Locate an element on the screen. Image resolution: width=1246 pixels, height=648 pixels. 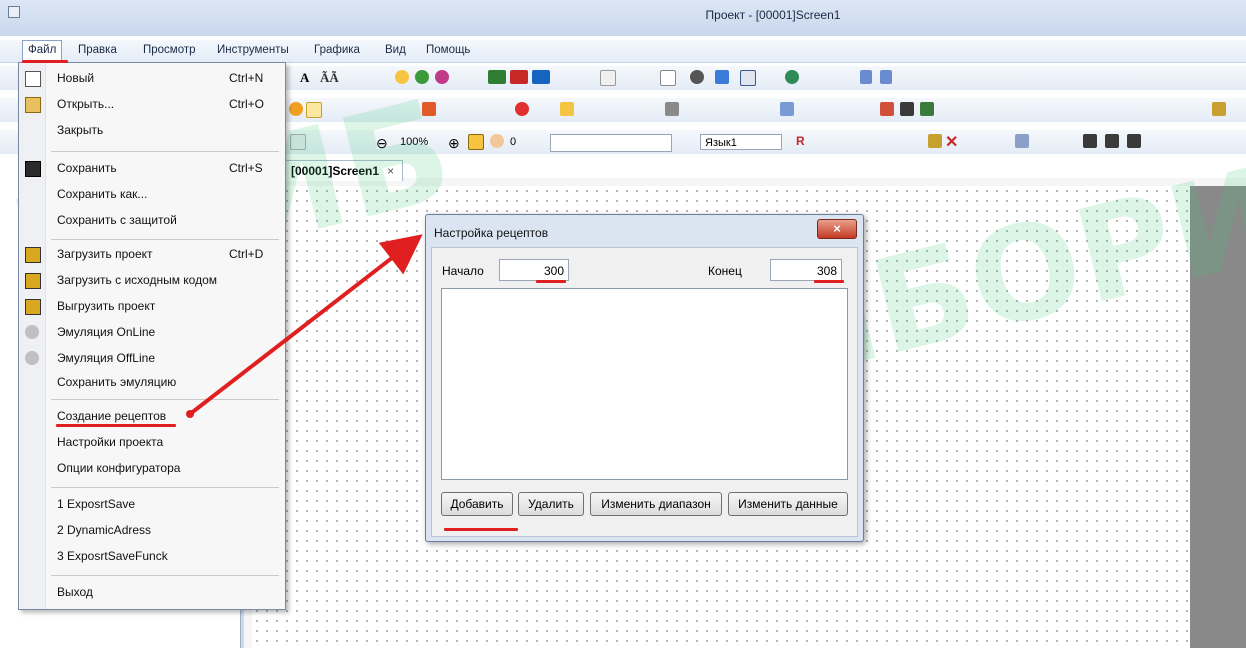
annotation-arrow is located at coordinates (304, 326).